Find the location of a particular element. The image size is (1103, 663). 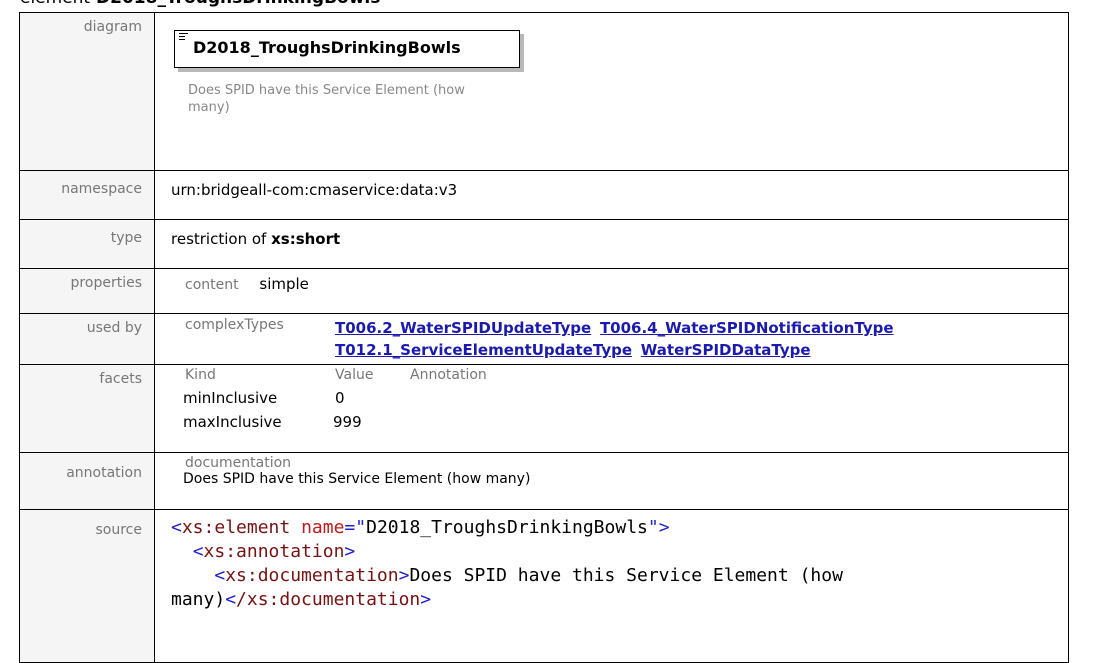

namespace-value: urn:bridgeall-com:cmaservice:data:v3 is located at coordinates (611, 195).